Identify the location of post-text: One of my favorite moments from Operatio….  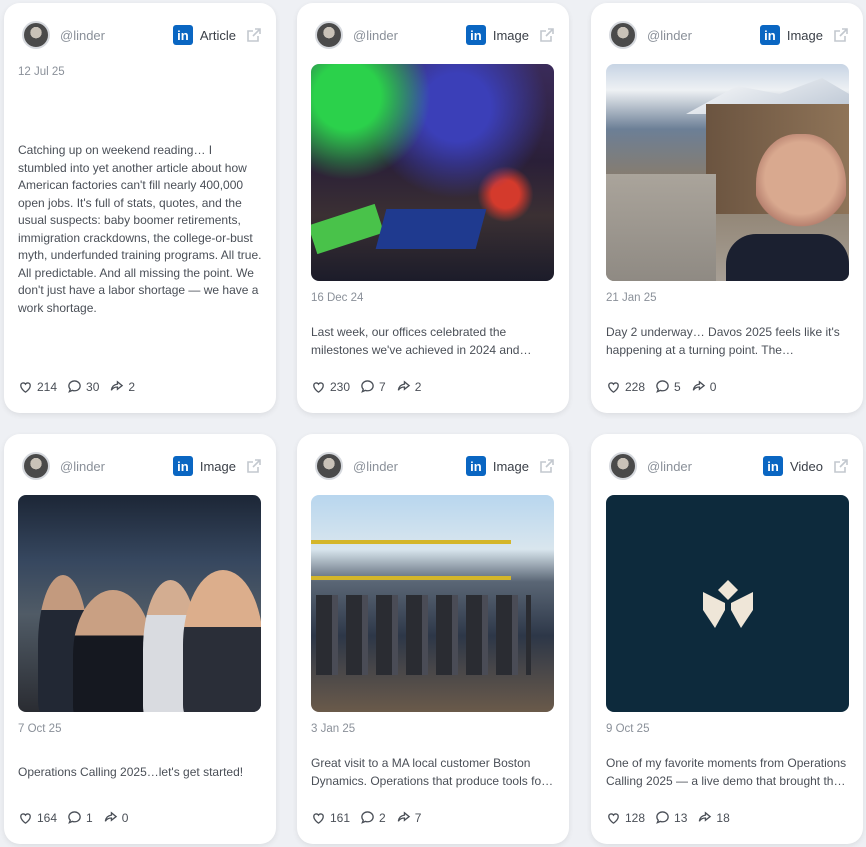
(726, 772).